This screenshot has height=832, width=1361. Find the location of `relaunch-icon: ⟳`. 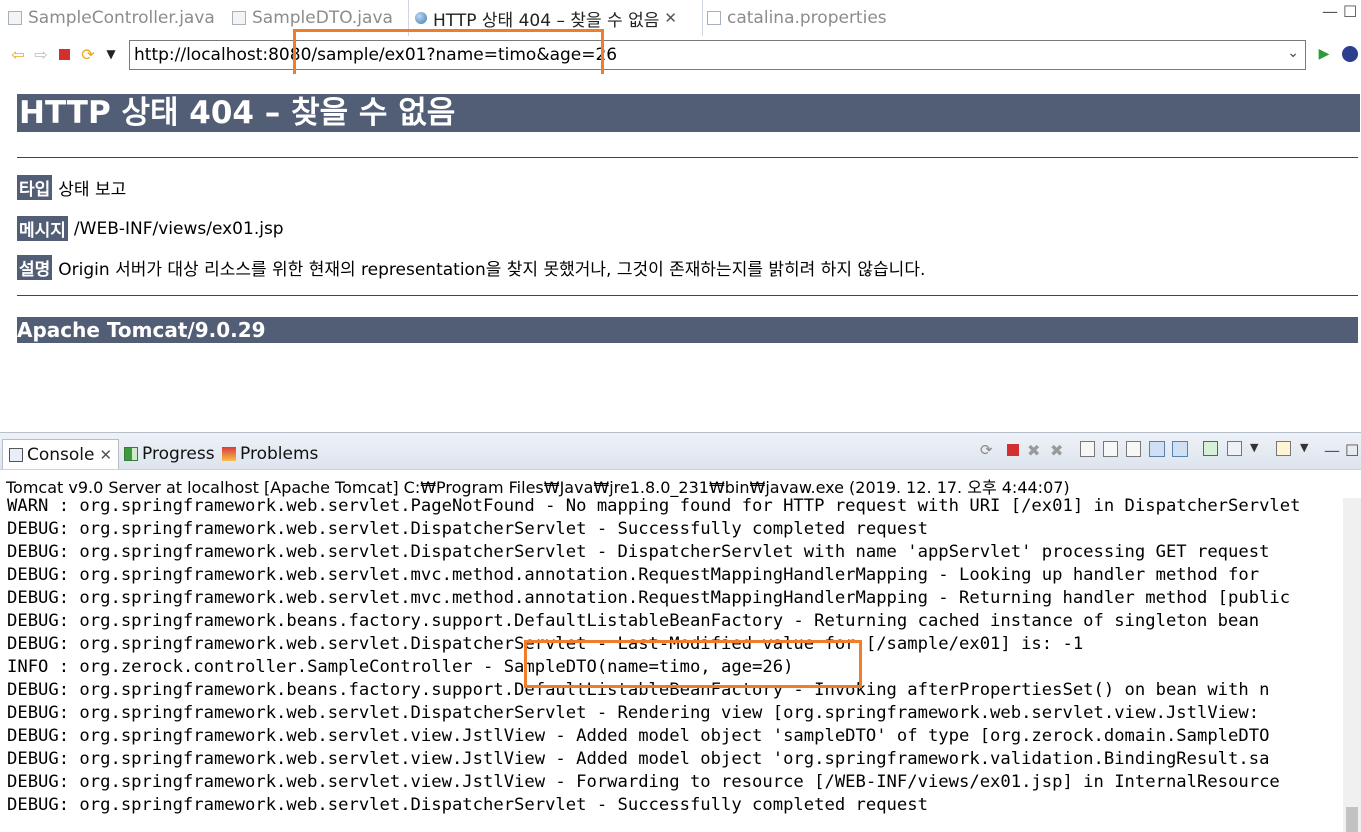

relaunch-icon: ⟳ is located at coordinates (989, 450).